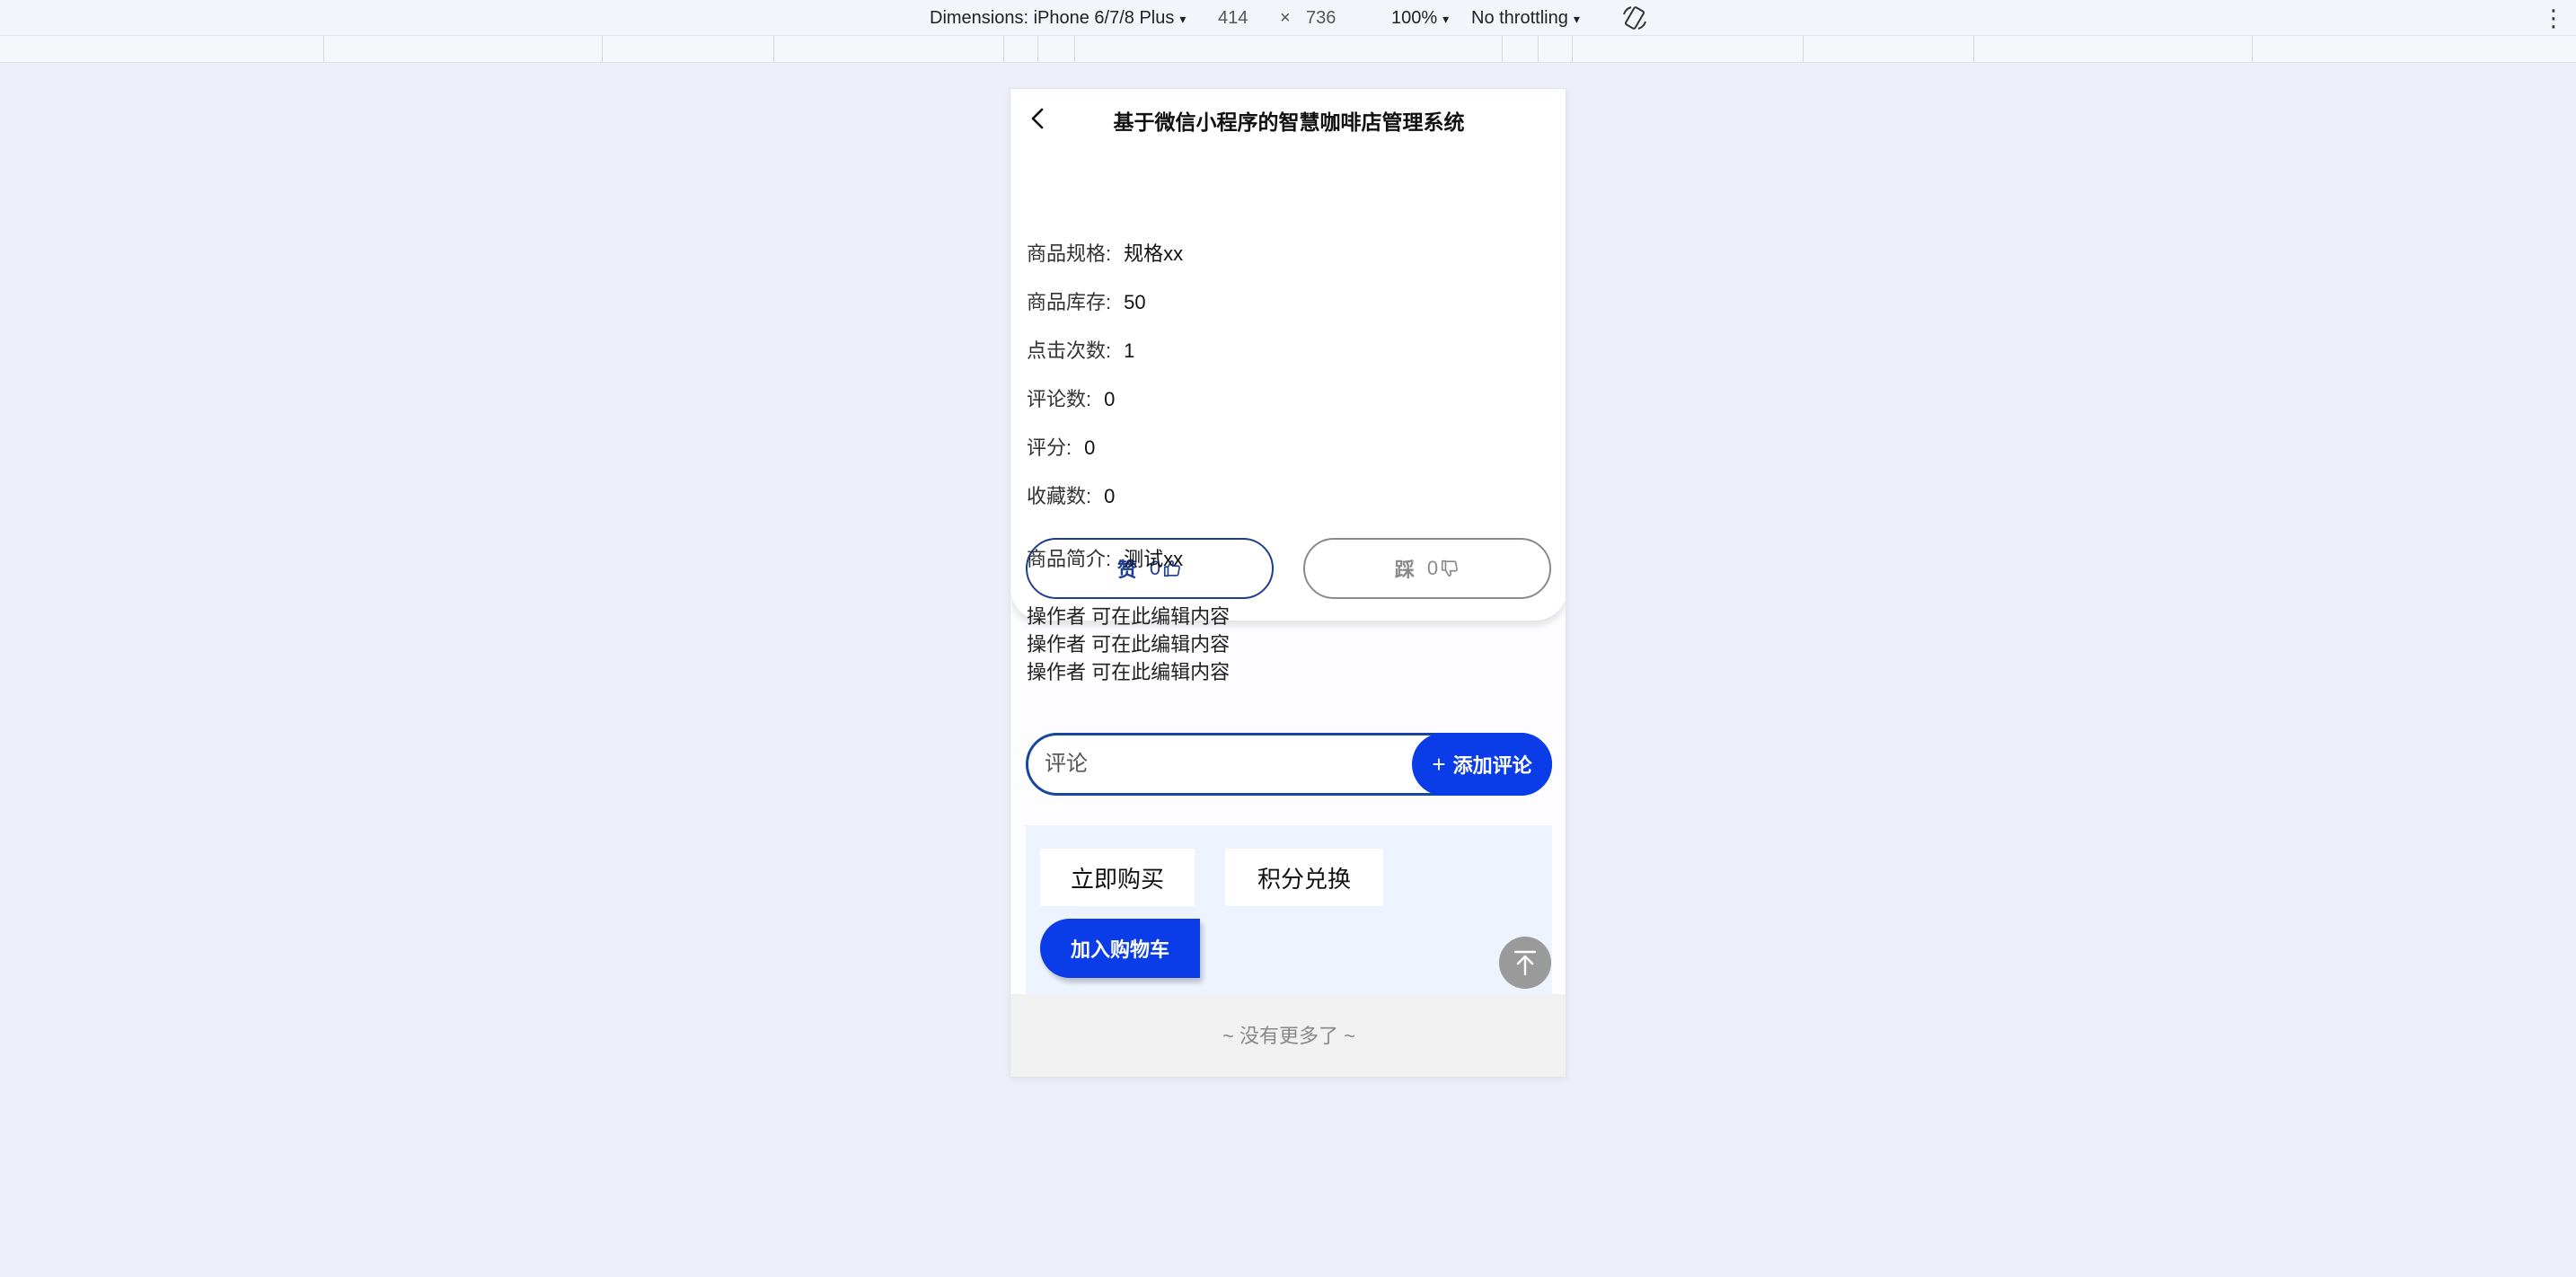 The width and height of the screenshot is (2576, 1277). I want to click on device-dimensions-label: Dimensions: iPhone 6/7/8 Plus, so click(1052, 18).